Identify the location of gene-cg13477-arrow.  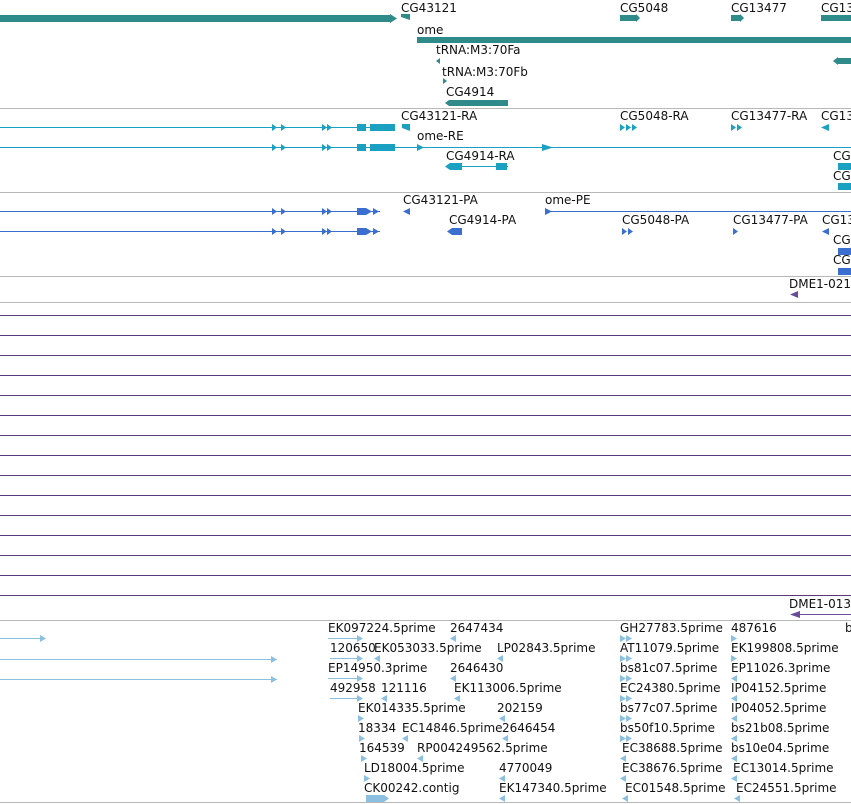
(742, 18).